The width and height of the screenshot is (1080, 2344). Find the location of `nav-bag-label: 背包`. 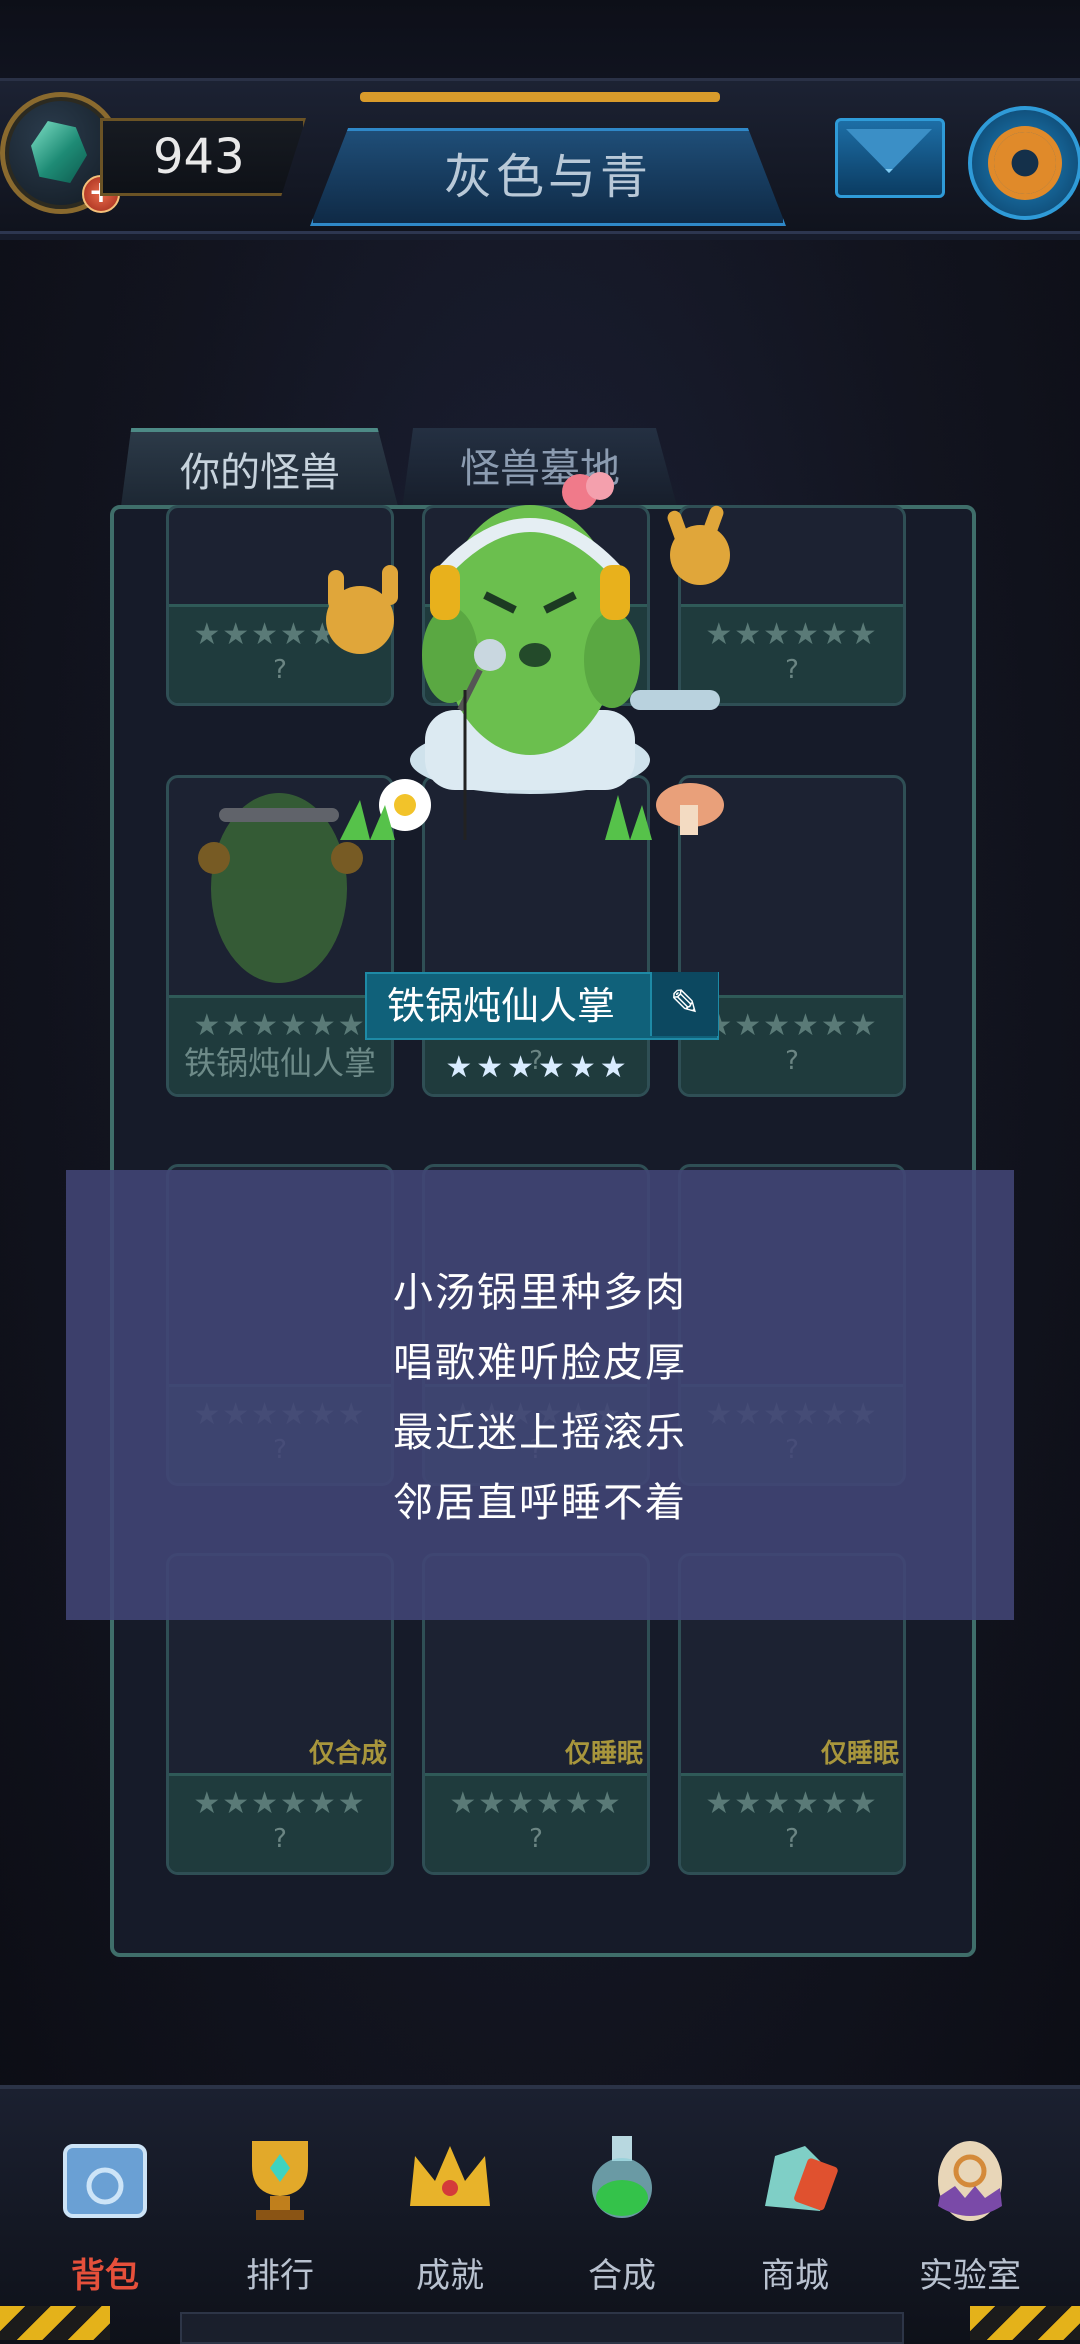

nav-bag-label: 背包 is located at coordinates (105, 2276).